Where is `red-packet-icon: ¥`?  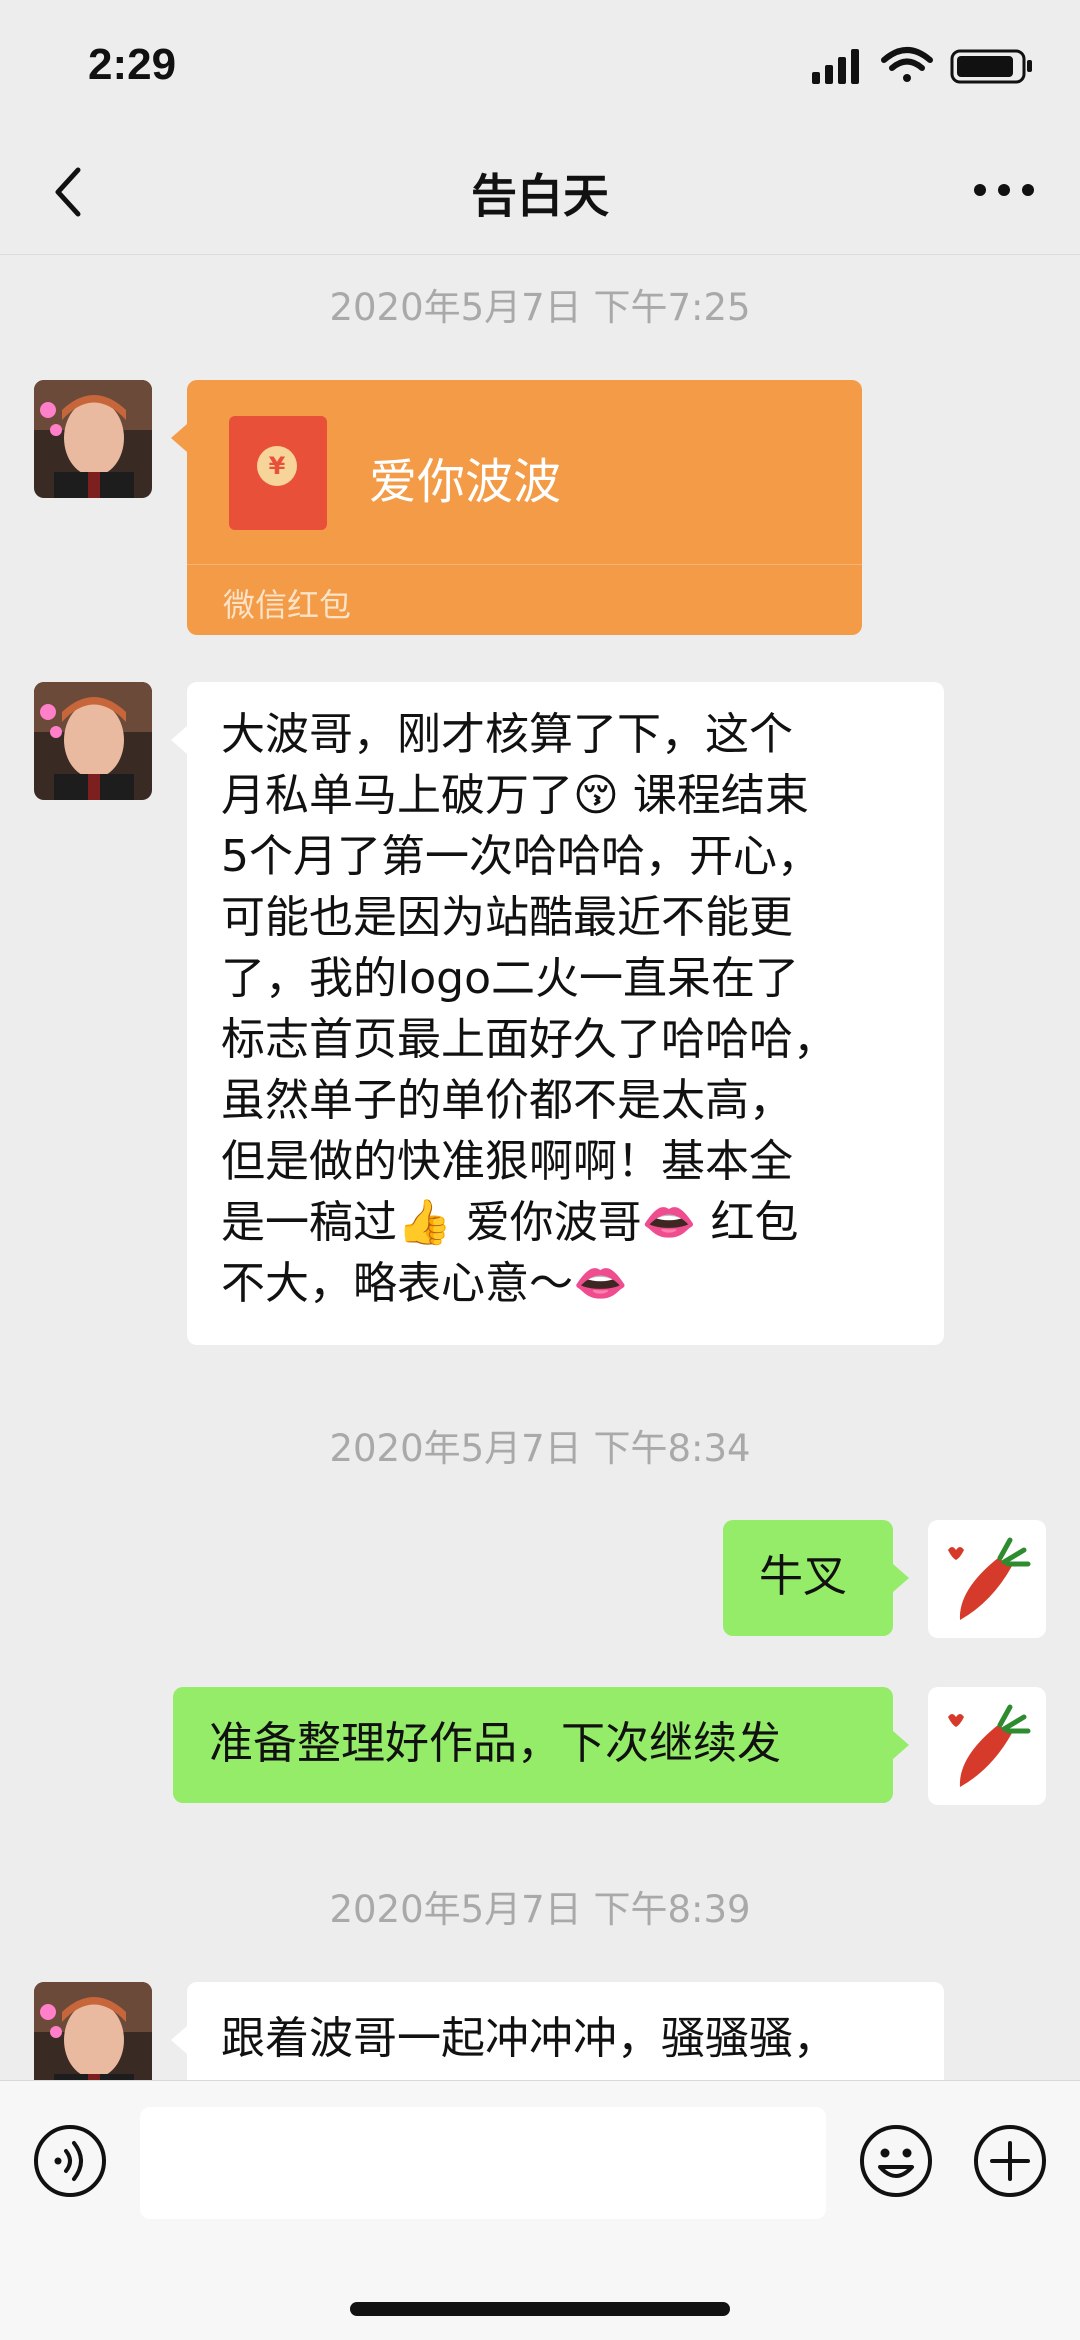
red-packet-icon: ¥ is located at coordinates (278, 473).